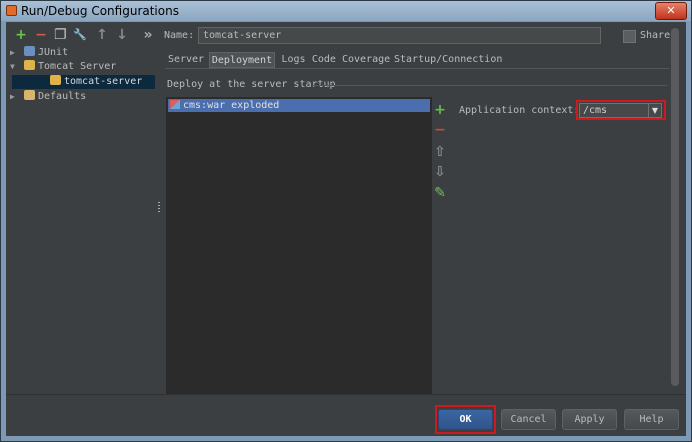 The image size is (692, 442). I want to click on context-value: /cms, so click(595, 110).